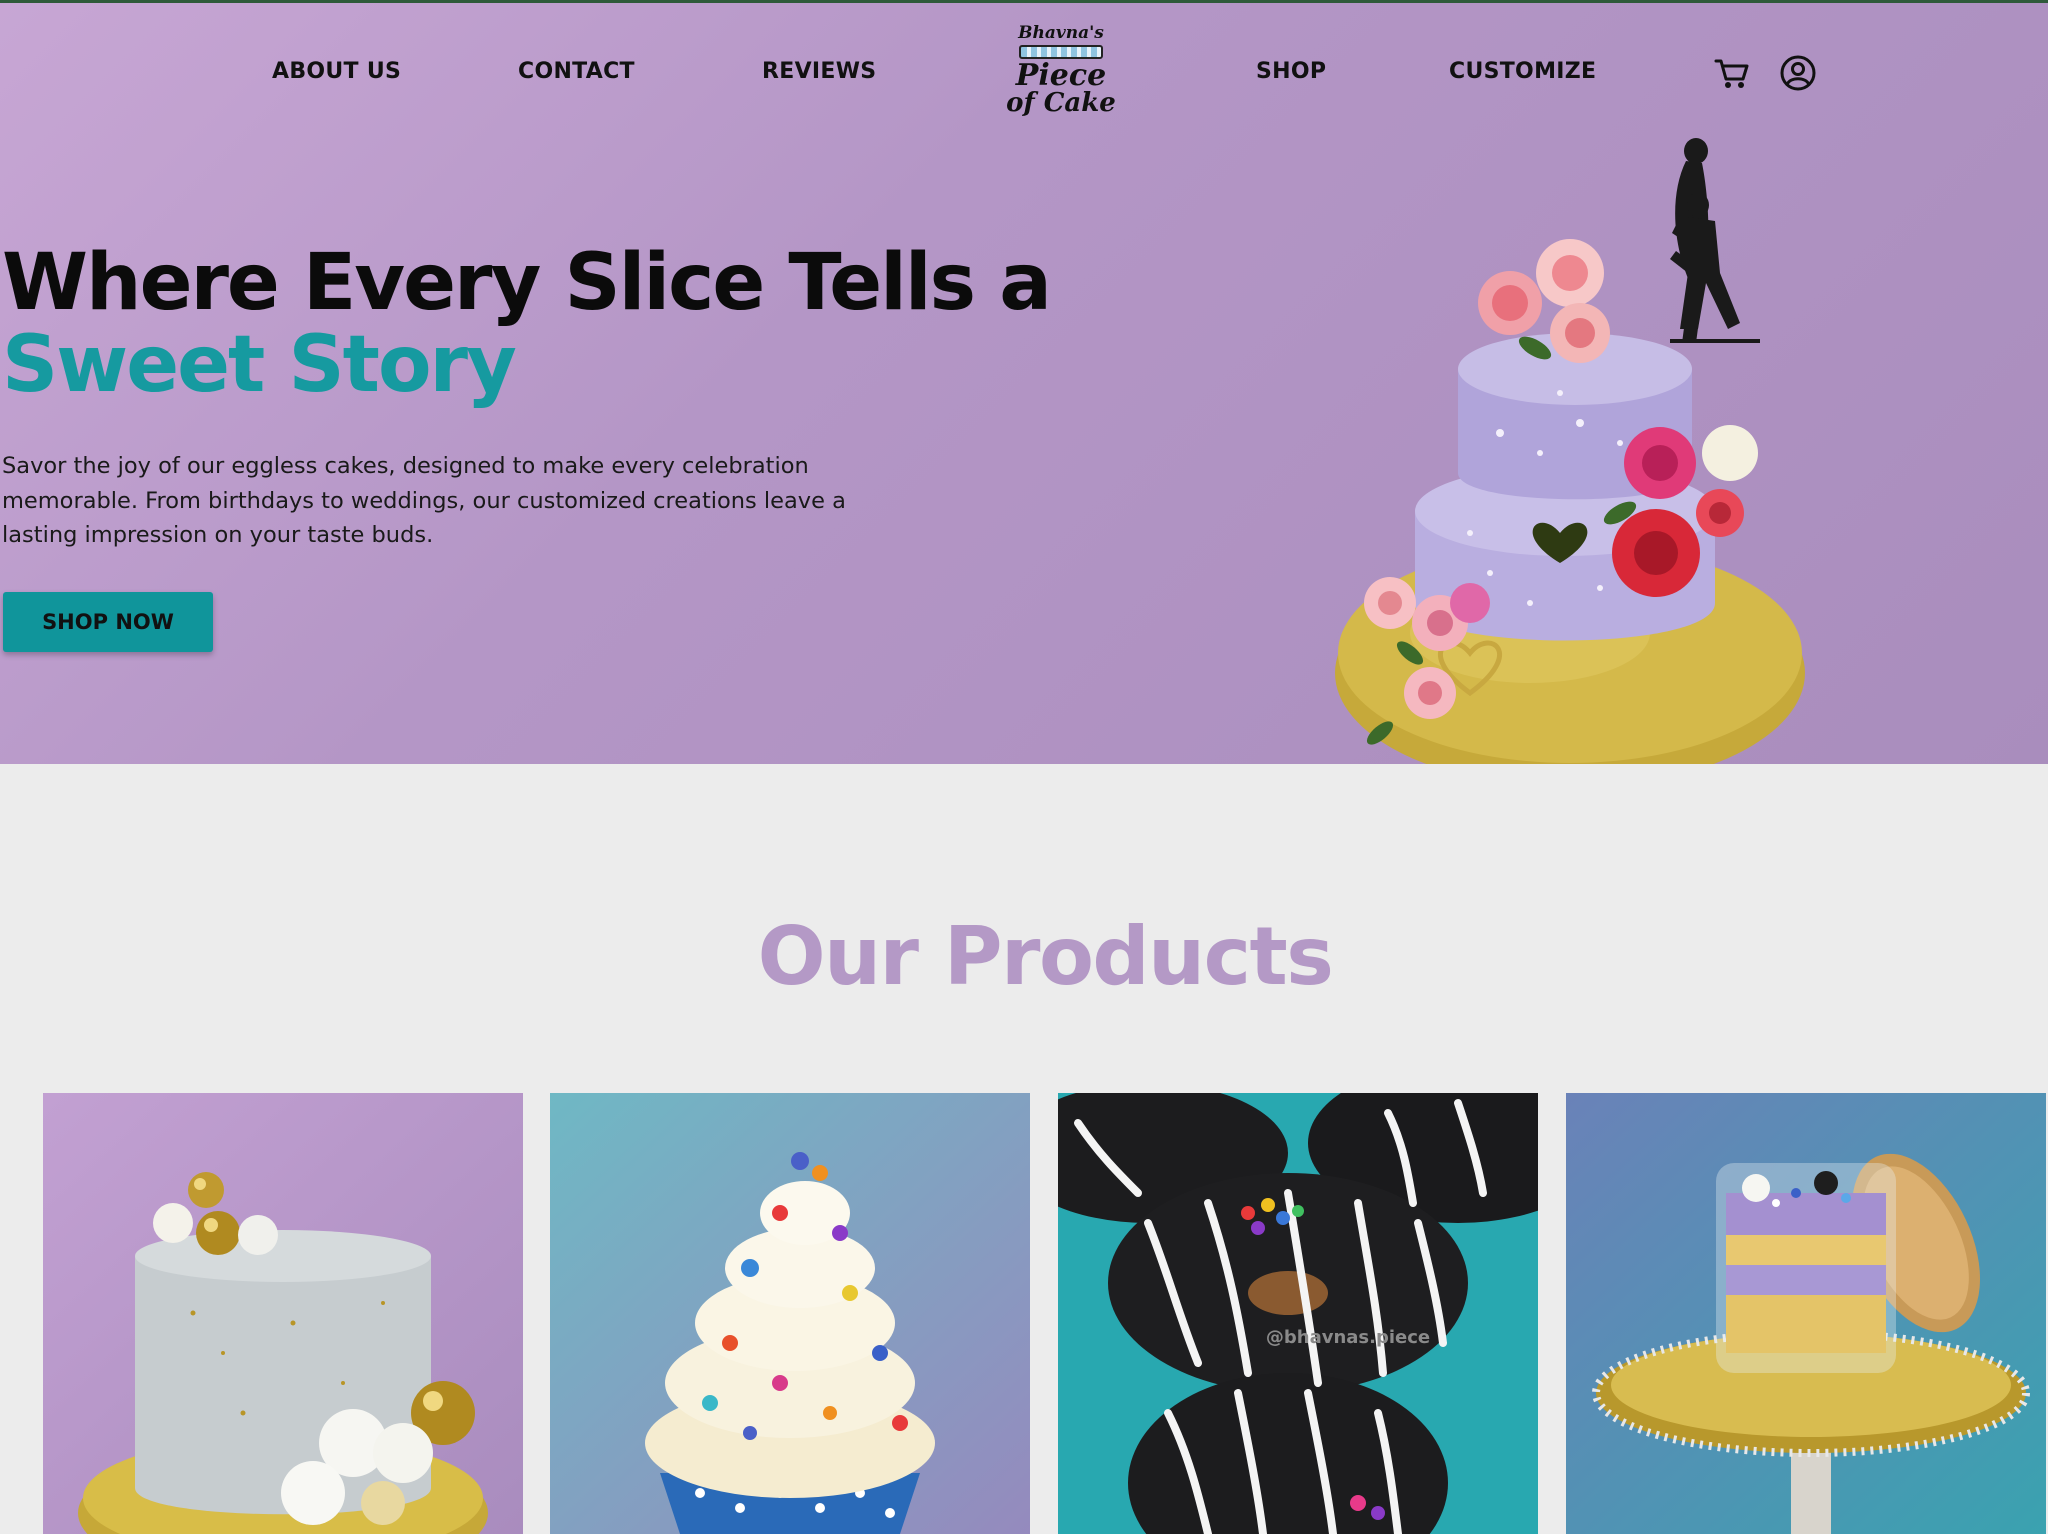  Describe the element at coordinates (1045, 956) in the screenshot. I see `products-section-title: Our Products` at that location.